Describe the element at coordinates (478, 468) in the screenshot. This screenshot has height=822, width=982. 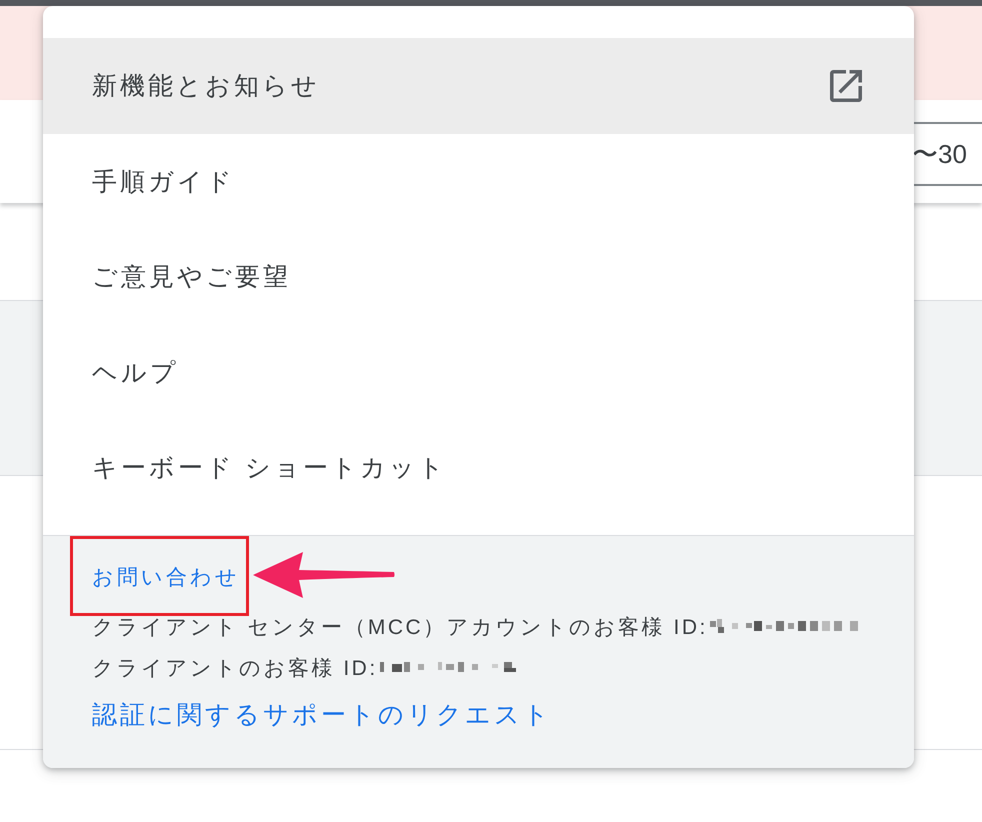
I see `menu-item: キーボード ショートカット` at that location.